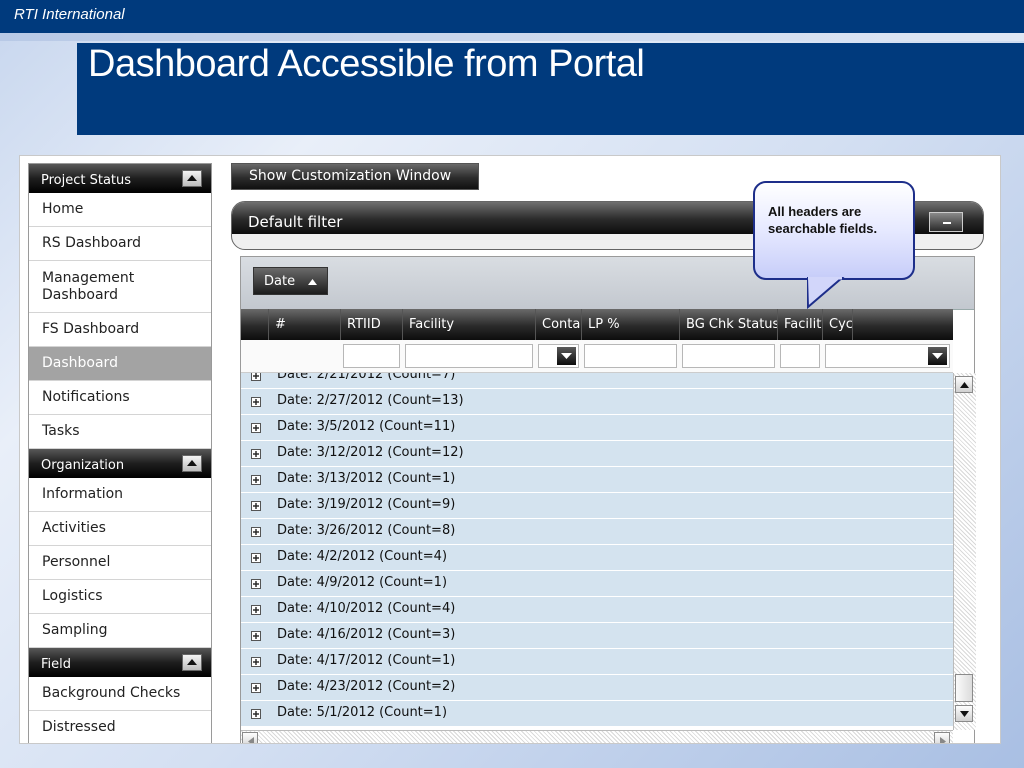  I want to click on scroll-right-button, so click(942, 737).